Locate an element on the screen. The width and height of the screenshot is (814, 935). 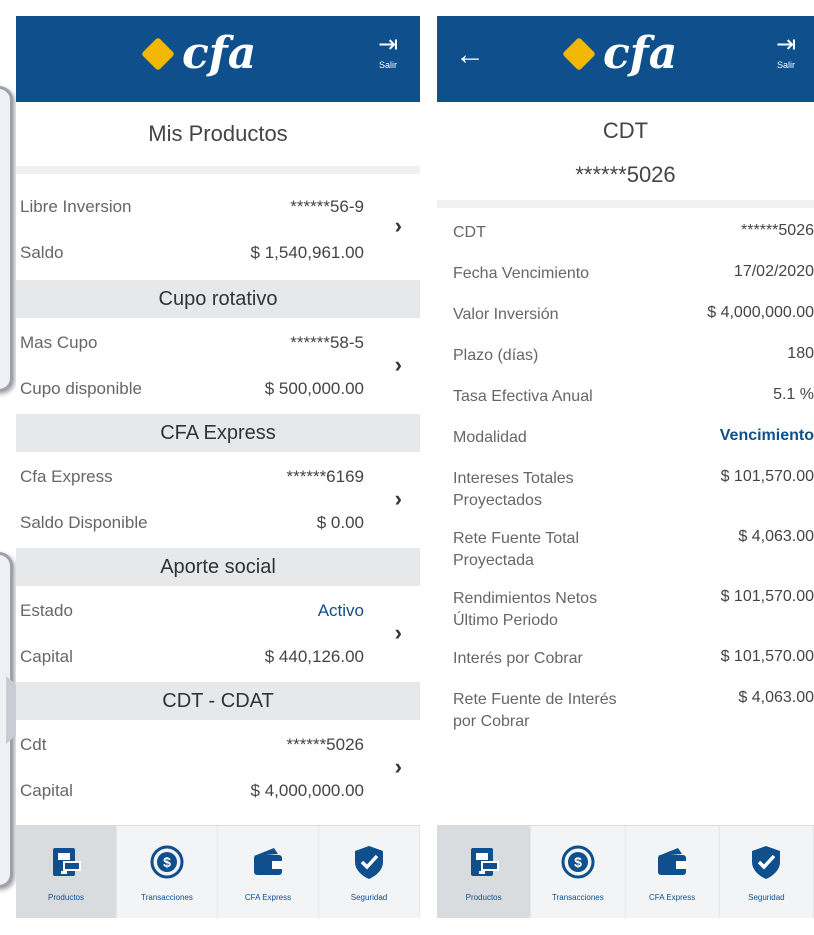
product-row-value: $ 440,126.00 is located at coordinates (314, 656).